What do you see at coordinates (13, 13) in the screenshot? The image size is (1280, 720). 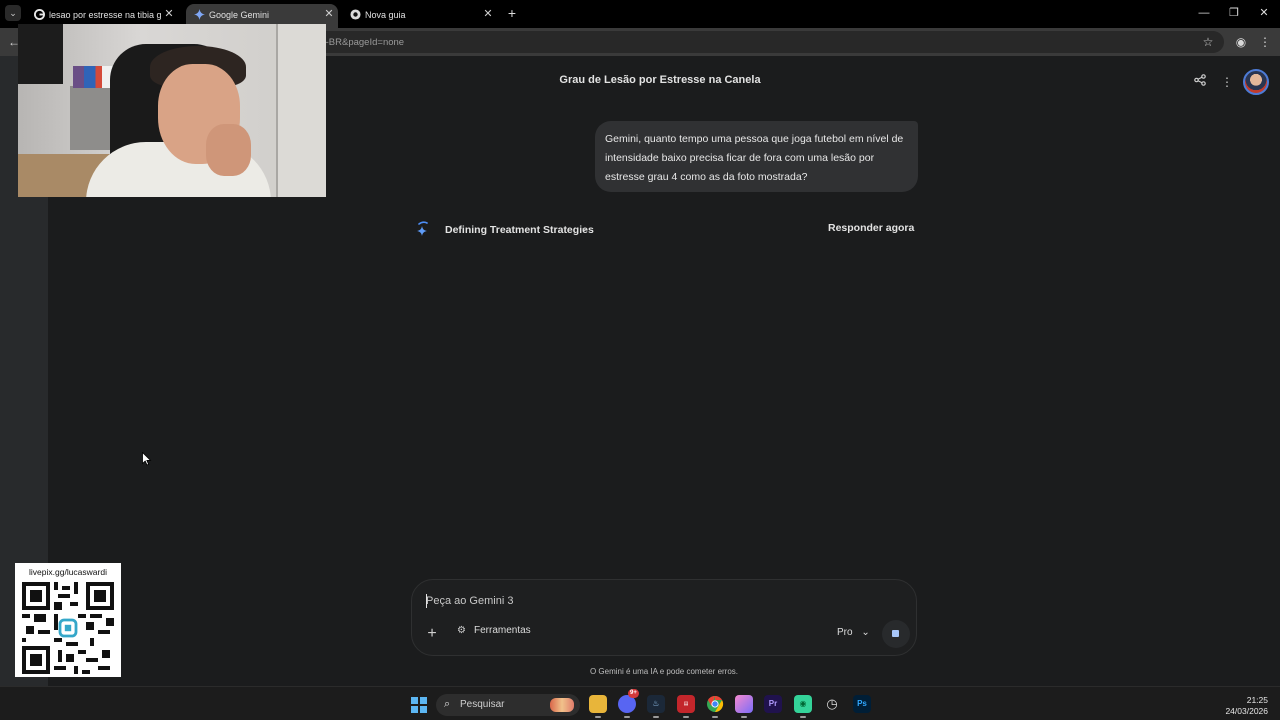 I see `tab-search-chevron-icon: ⌄` at bounding box center [13, 13].